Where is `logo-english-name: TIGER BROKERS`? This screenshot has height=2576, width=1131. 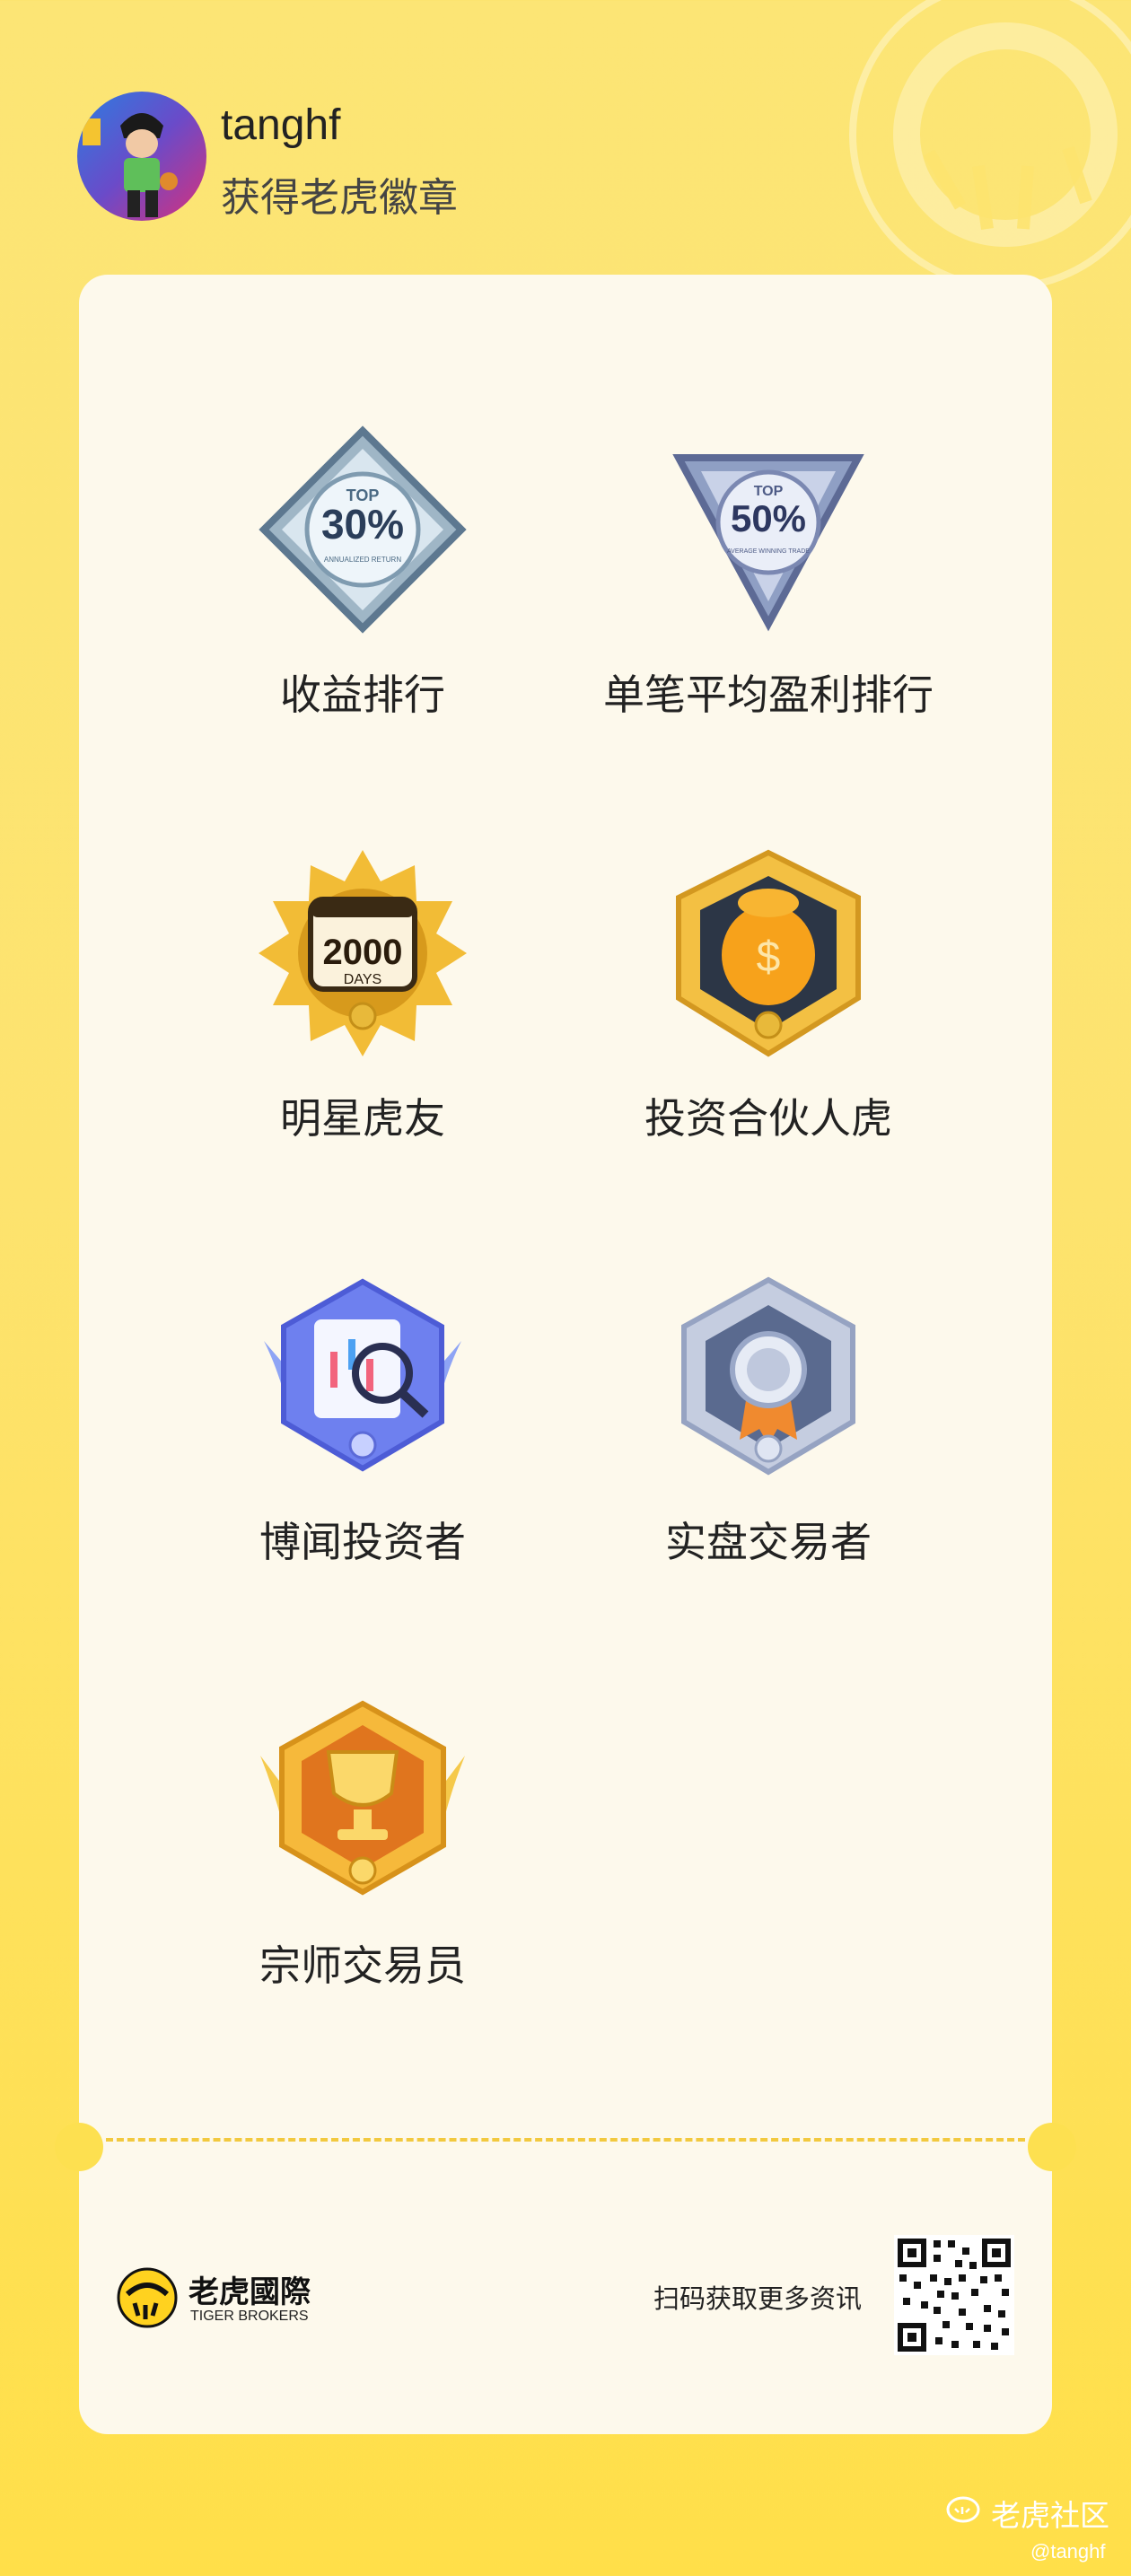 logo-english-name: TIGER BROKERS is located at coordinates (249, 2316).